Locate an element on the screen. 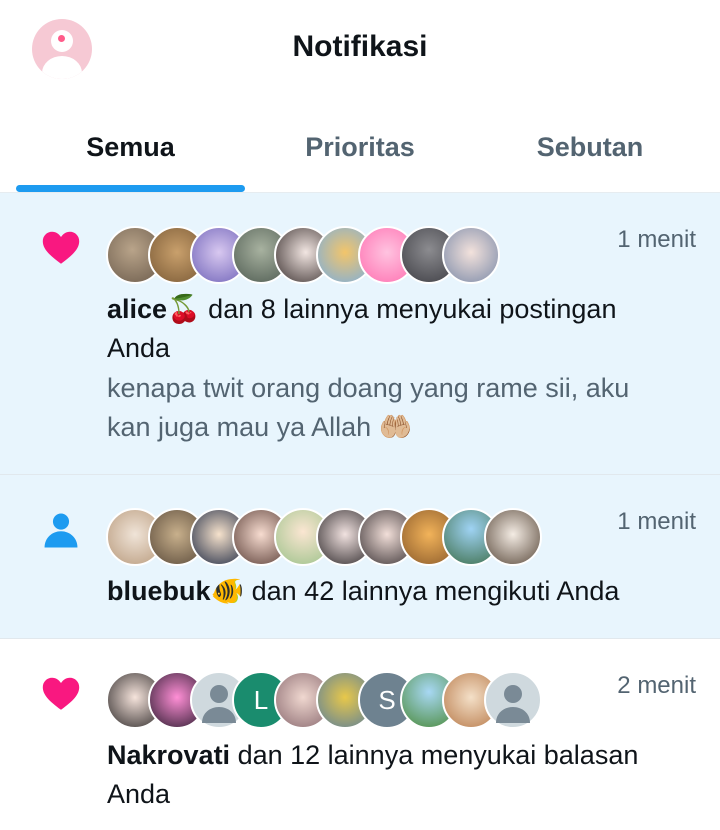 The image size is (720, 830). tab-prioritas: Prioritas is located at coordinates (360, 147).